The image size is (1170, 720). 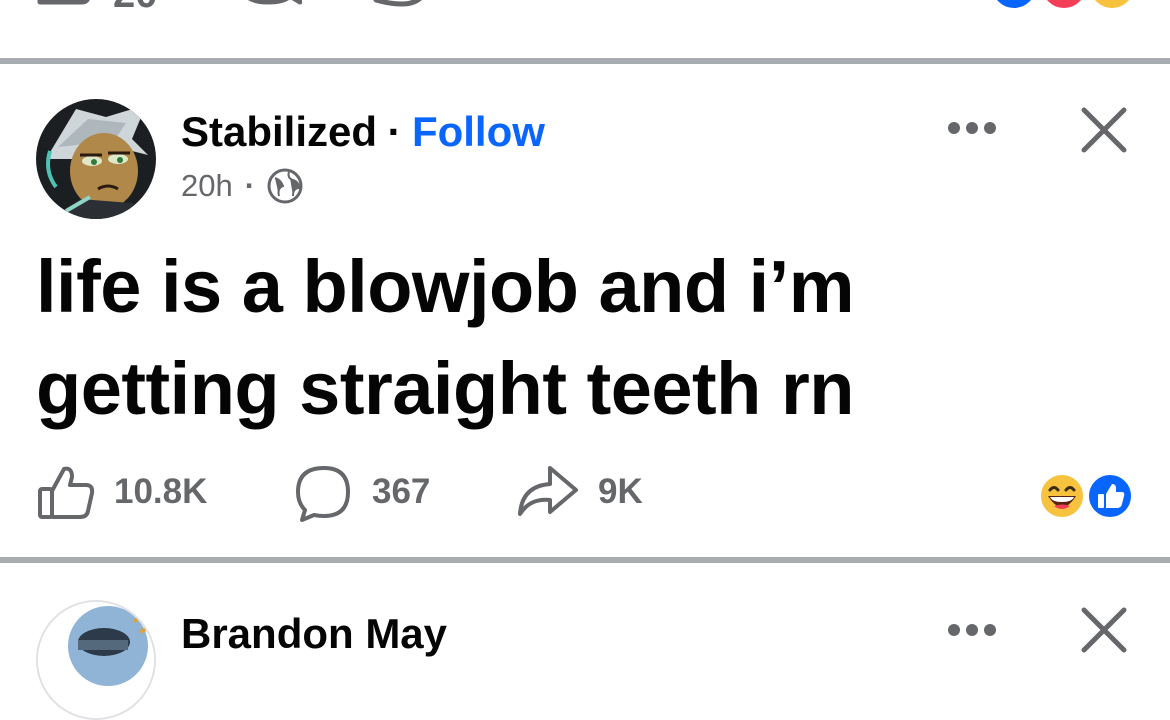 What do you see at coordinates (1104, 630) in the screenshot?
I see `next-close-icon` at bounding box center [1104, 630].